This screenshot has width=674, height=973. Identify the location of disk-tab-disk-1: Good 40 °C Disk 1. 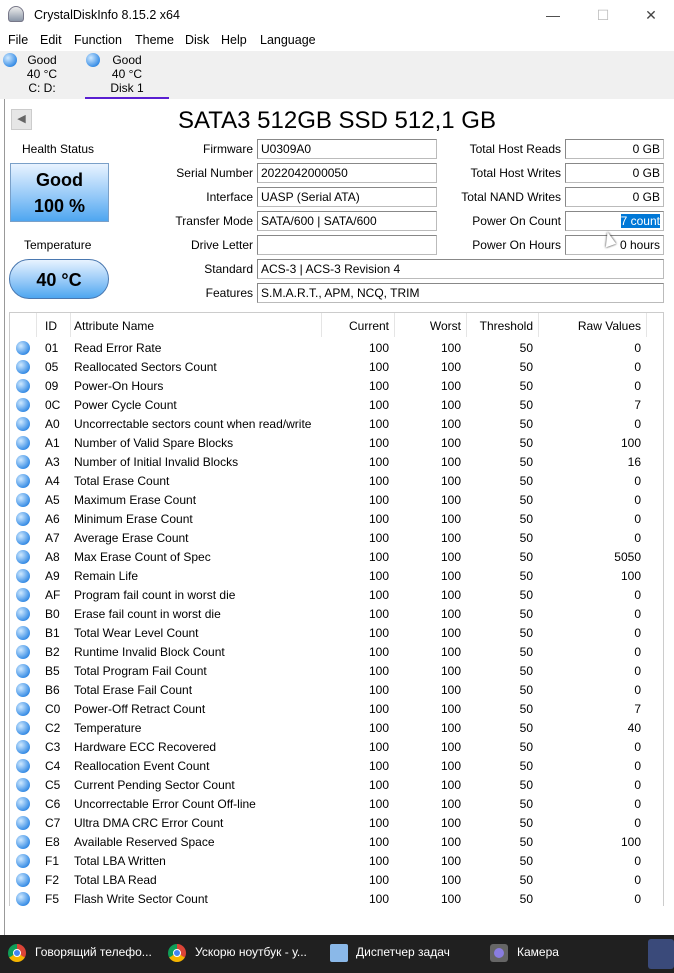
(127, 75).